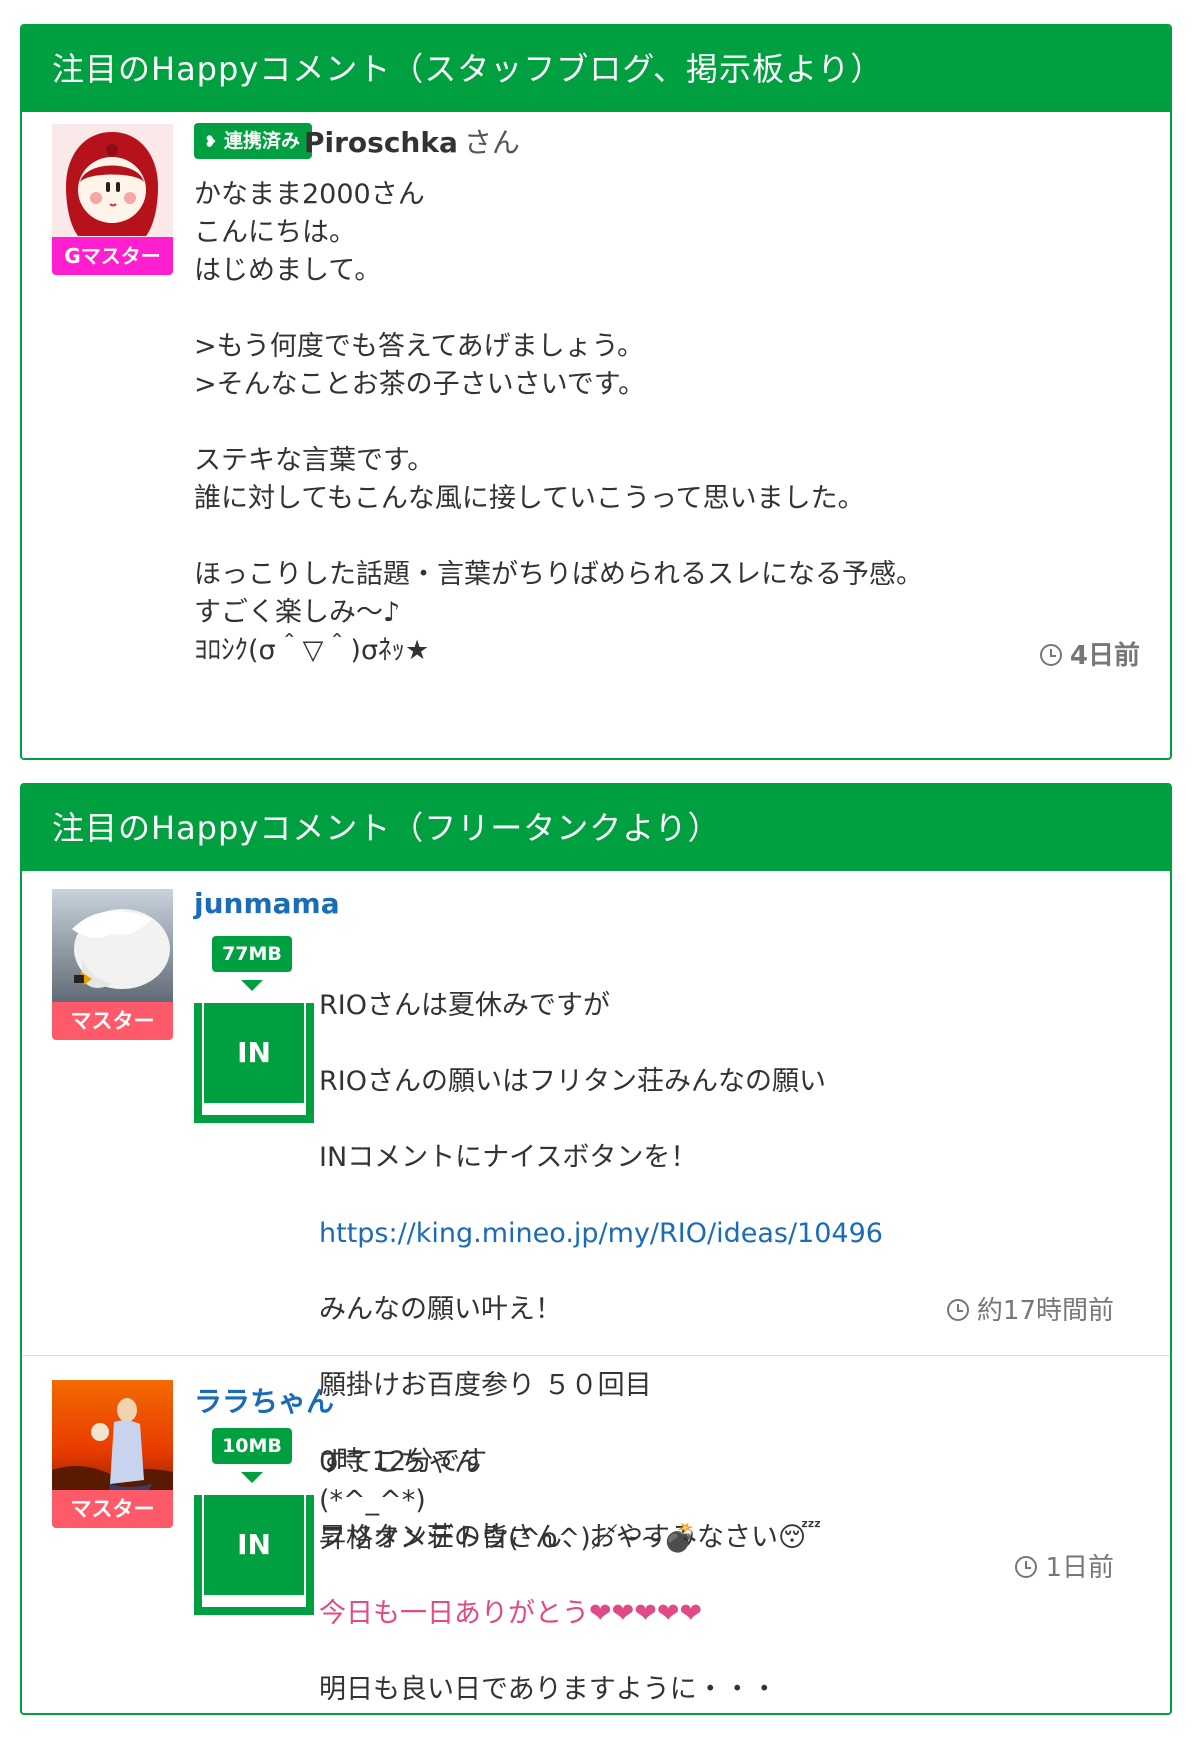 The height and width of the screenshot is (1755, 1200). What do you see at coordinates (1045, 1311) in the screenshot?
I see `time-text: 約17時間前` at bounding box center [1045, 1311].